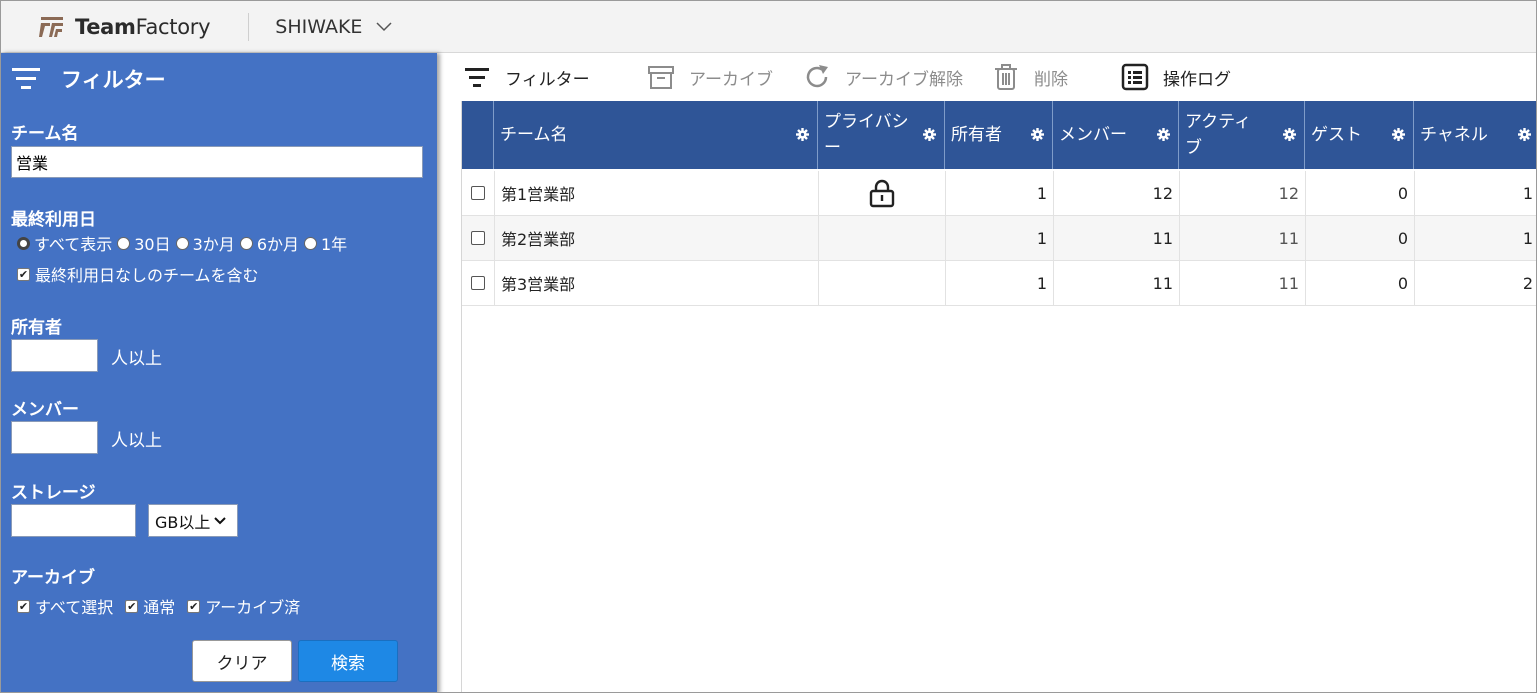 Image resolution: width=1537 pixels, height=693 pixels. Describe the element at coordinates (73, 244) in the screenshot. I see `last-used-option-label: すべて表示` at that location.